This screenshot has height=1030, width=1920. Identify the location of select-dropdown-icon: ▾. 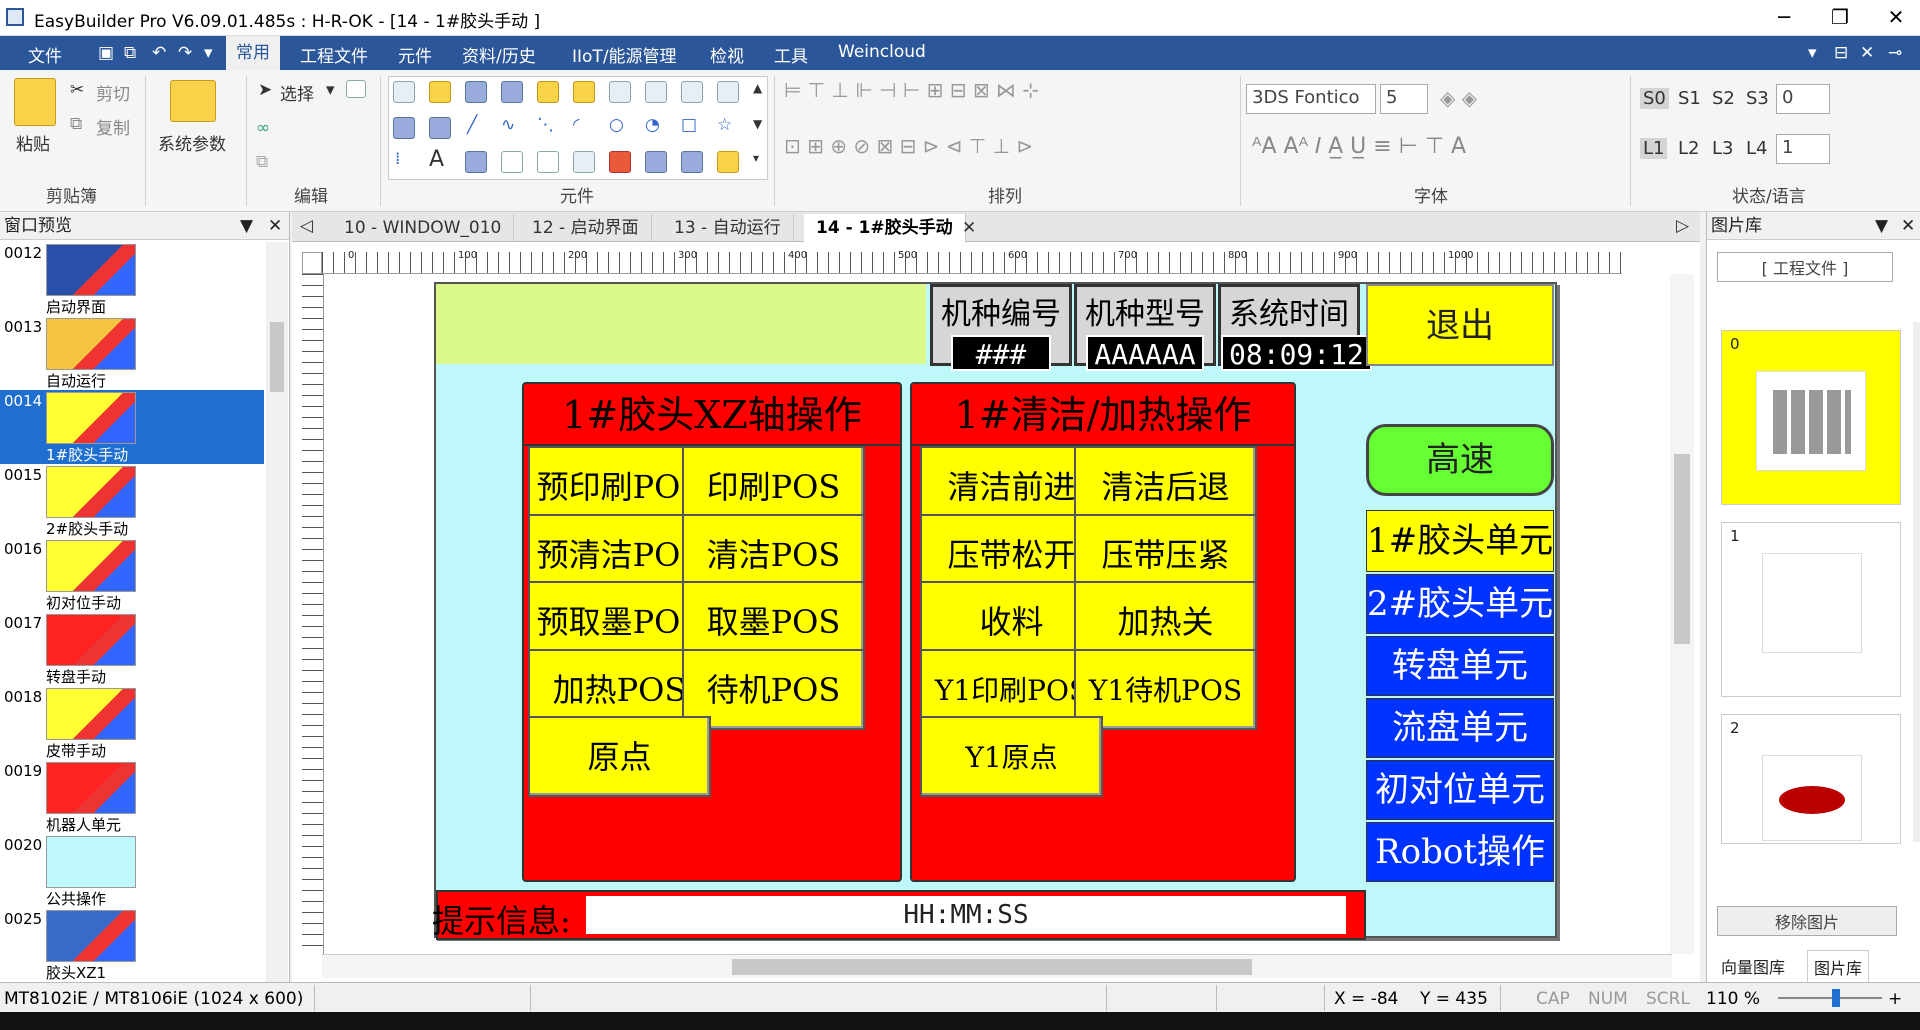
(330, 90).